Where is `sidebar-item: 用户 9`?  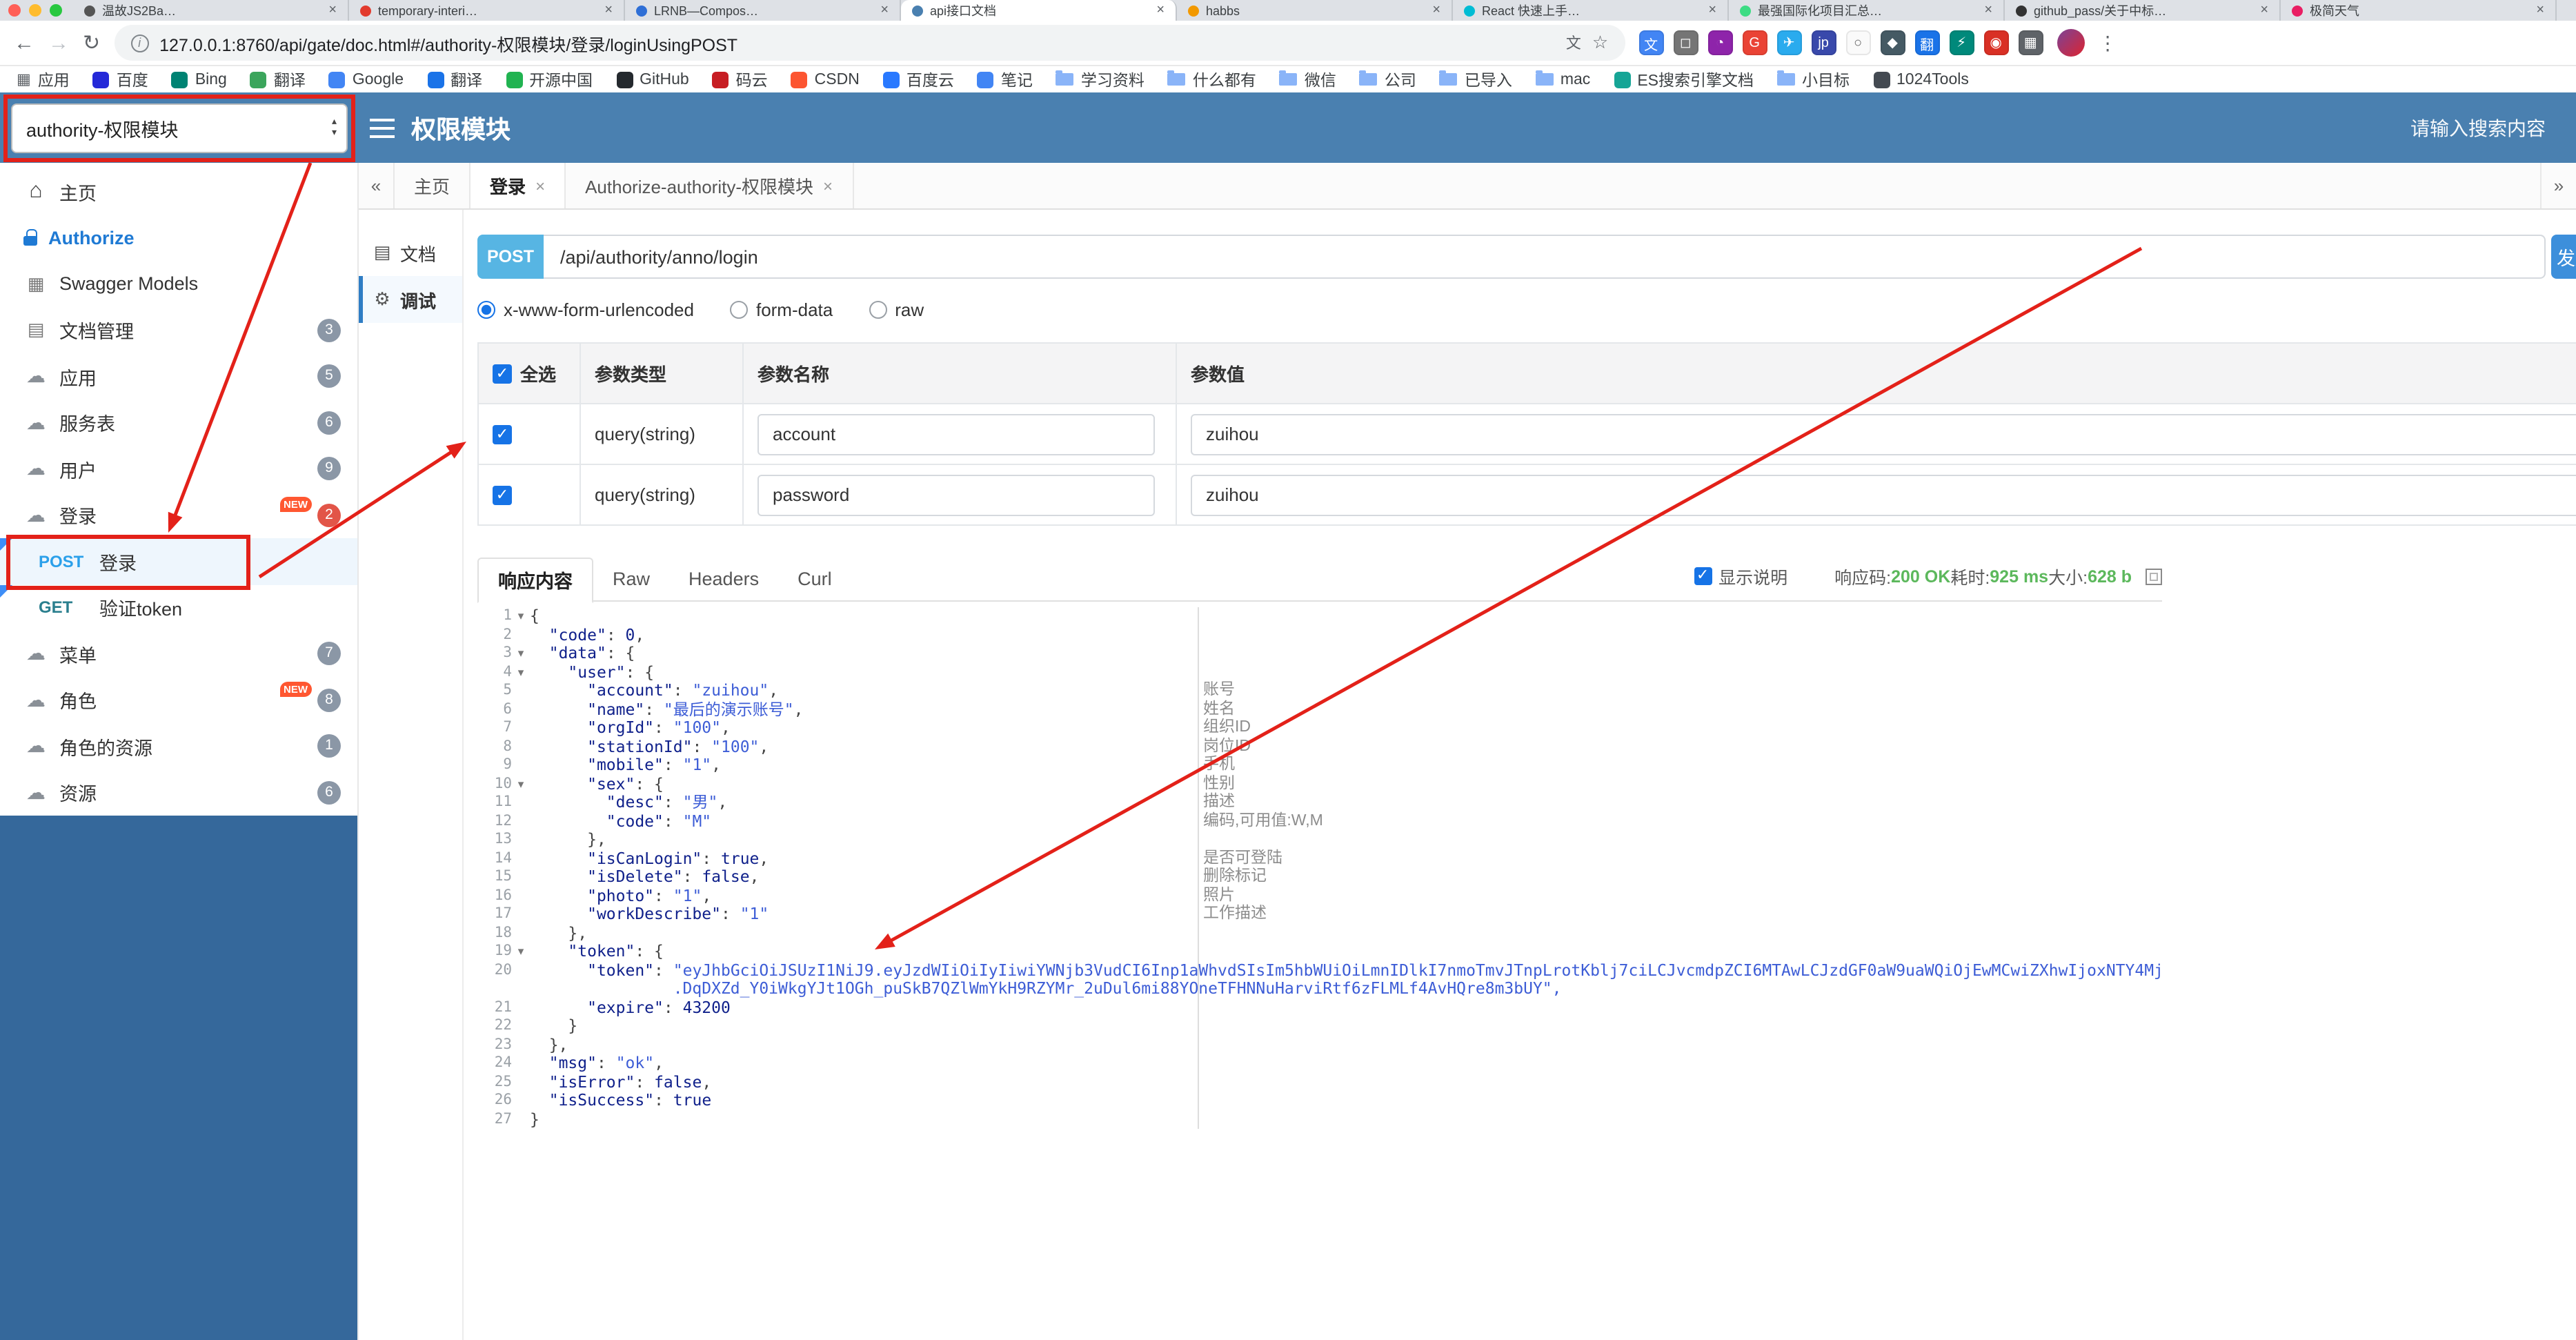 sidebar-item: 用户 9 is located at coordinates (178, 469).